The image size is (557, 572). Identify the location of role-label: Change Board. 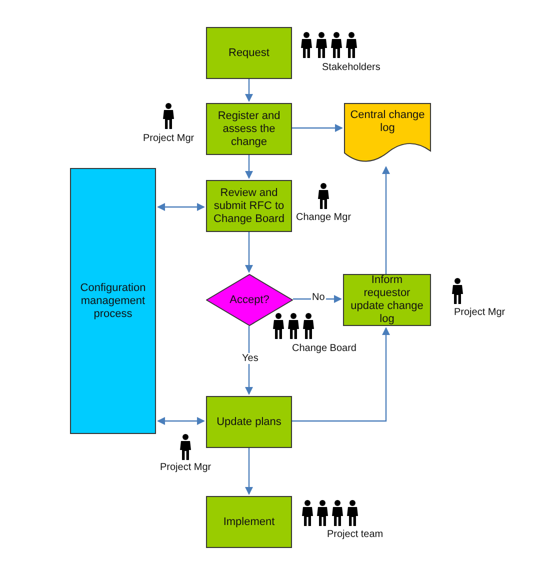
(324, 348).